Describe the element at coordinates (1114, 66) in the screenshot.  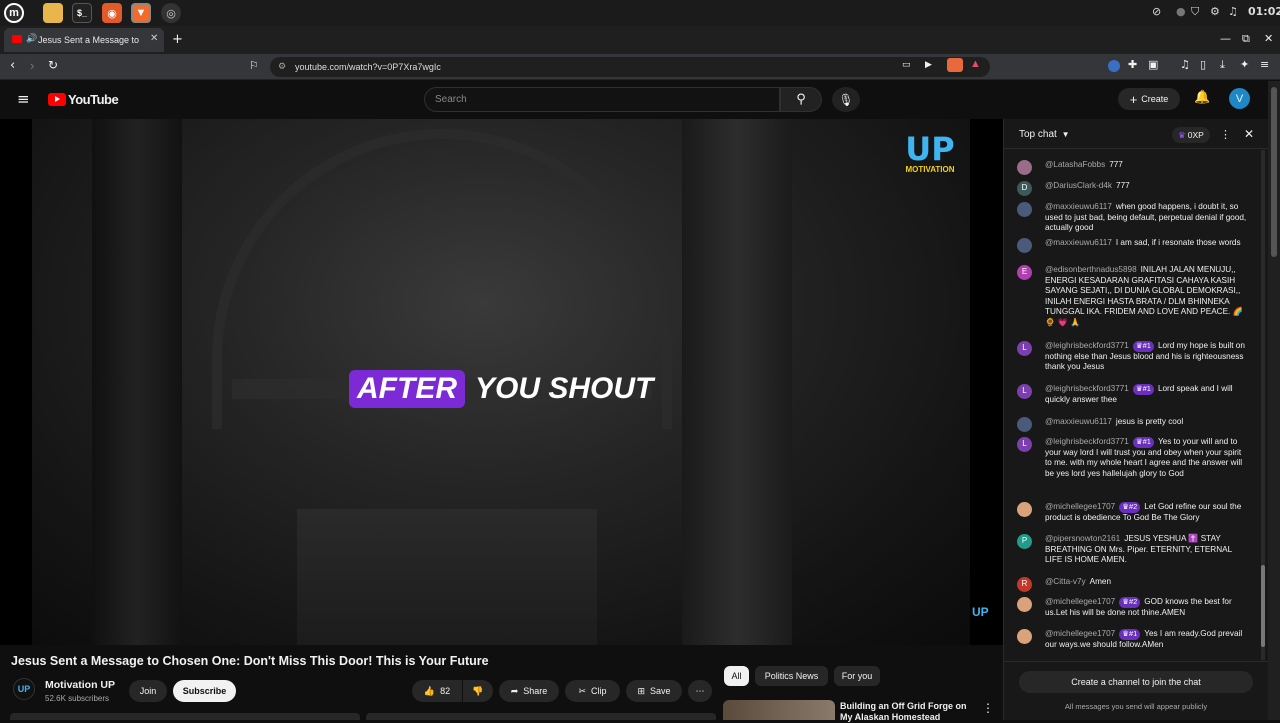
I see `profile-icon` at that location.